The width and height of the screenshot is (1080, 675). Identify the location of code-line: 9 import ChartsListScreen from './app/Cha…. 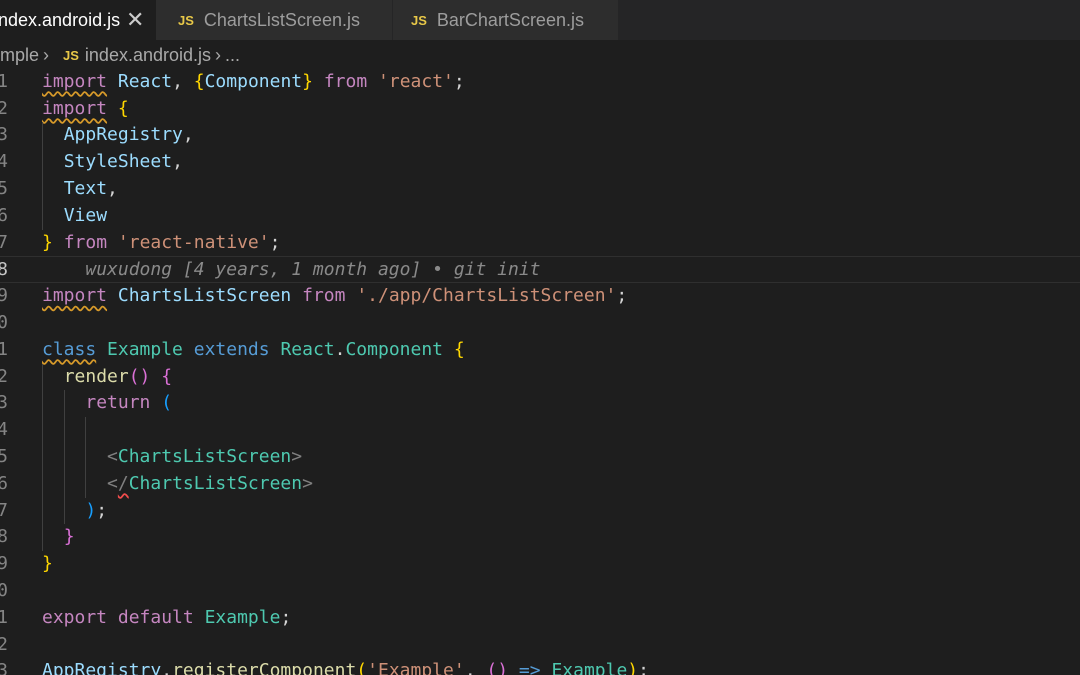
(540, 296).